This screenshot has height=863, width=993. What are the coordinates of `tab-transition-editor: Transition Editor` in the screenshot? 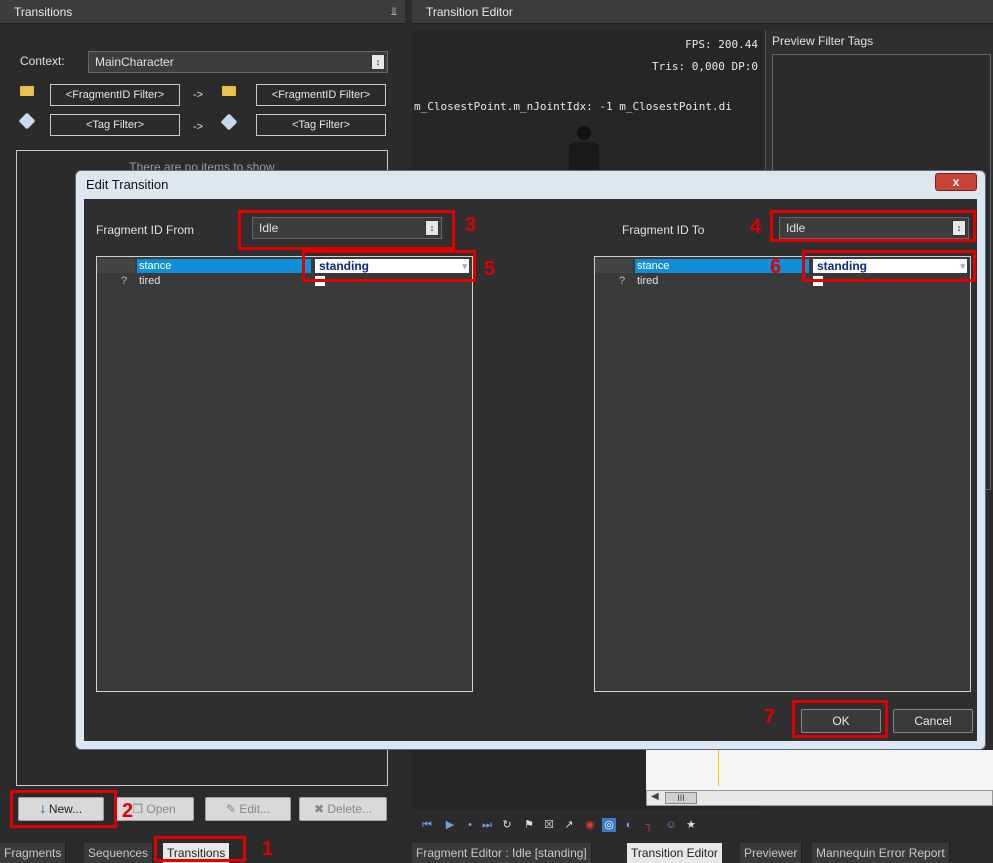 It's located at (675, 853).